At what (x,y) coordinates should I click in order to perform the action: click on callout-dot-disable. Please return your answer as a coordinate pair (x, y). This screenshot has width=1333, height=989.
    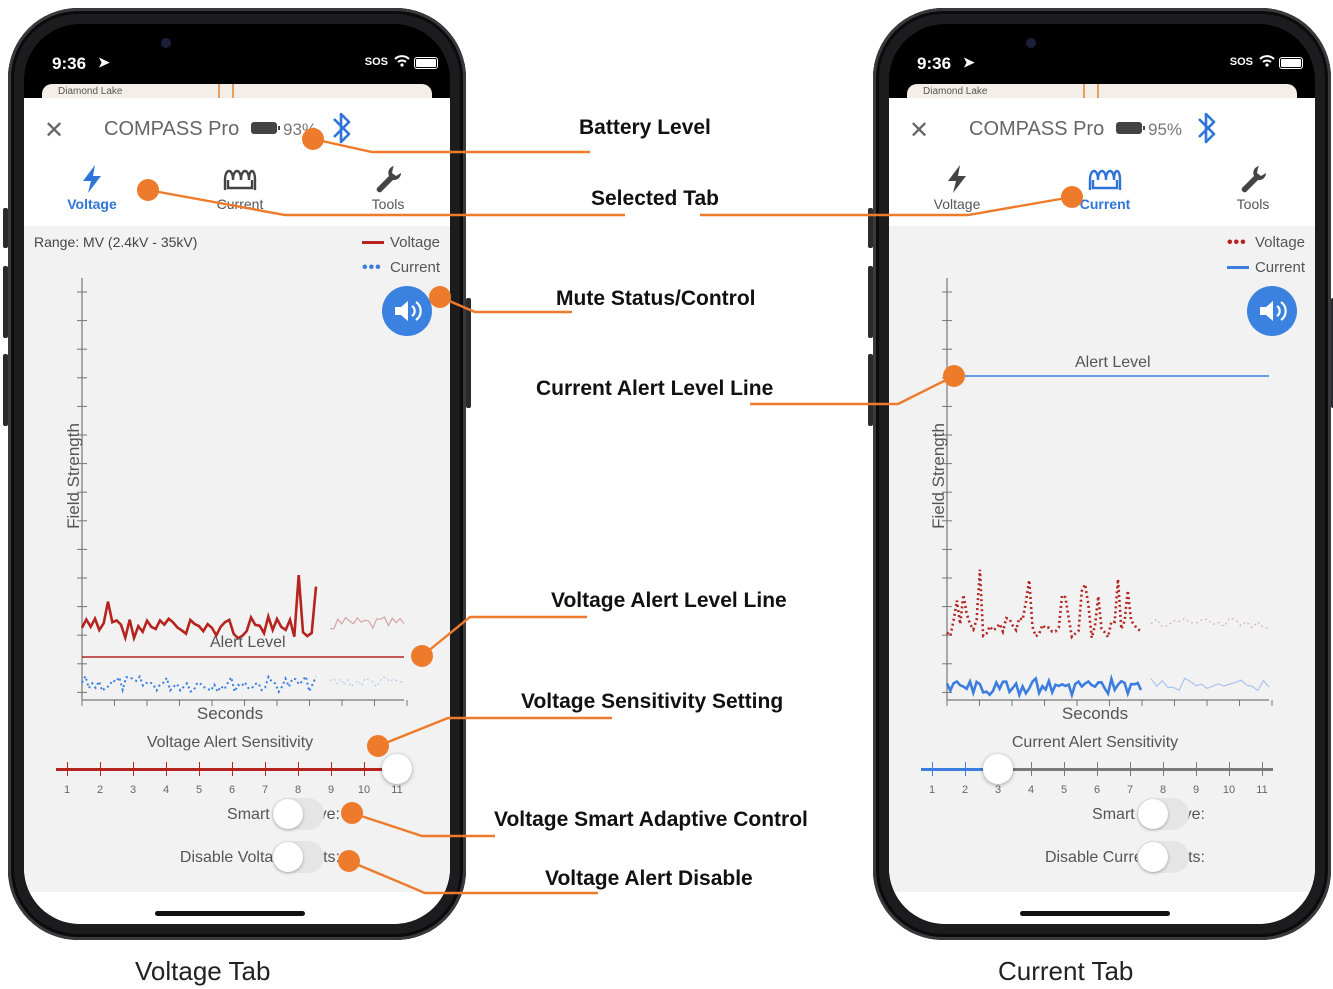
    Looking at the image, I should click on (349, 861).